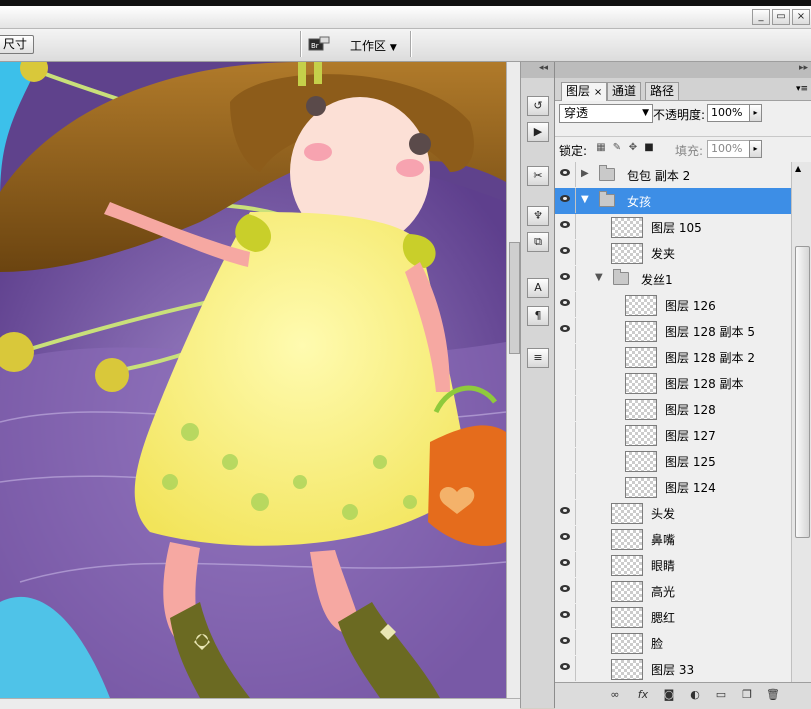 This screenshot has width=811, height=709. What do you see at coordinates (673, 227) in the screenshot?
I see `layer-row: 图层 105` at bounding box center [673, 227].